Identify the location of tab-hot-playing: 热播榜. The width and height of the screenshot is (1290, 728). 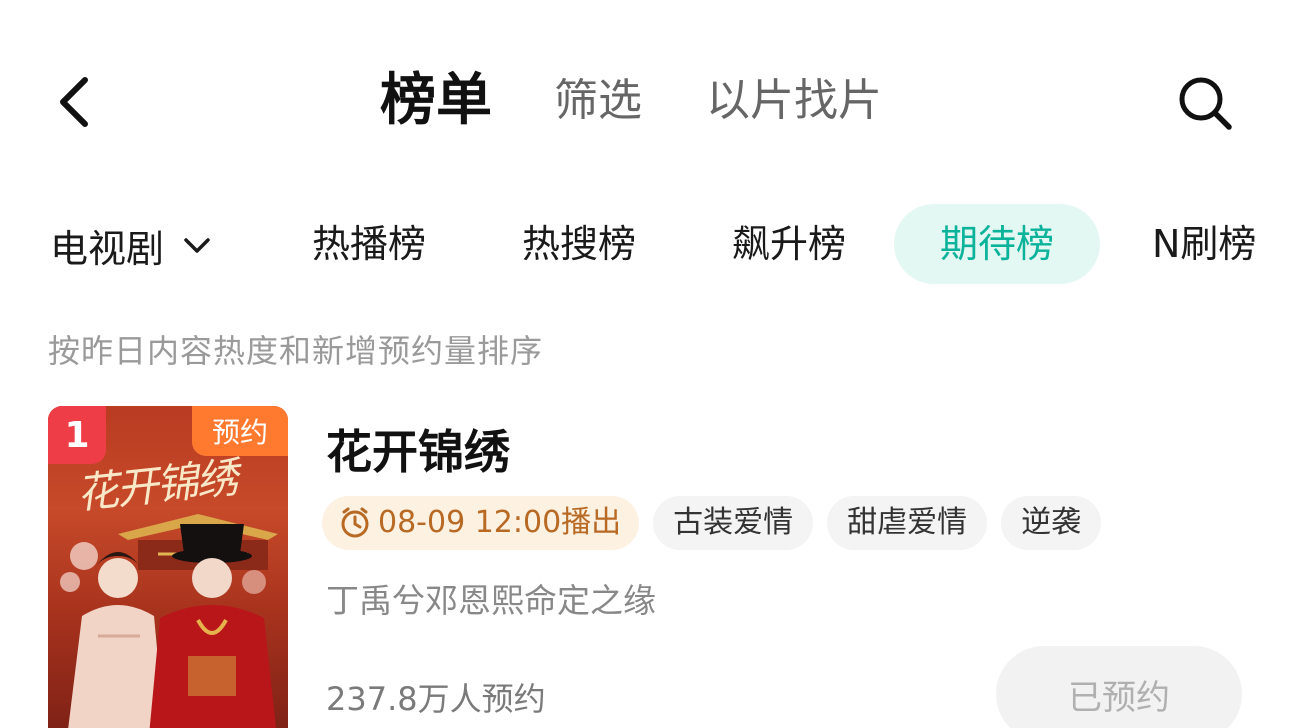
(369, 244).